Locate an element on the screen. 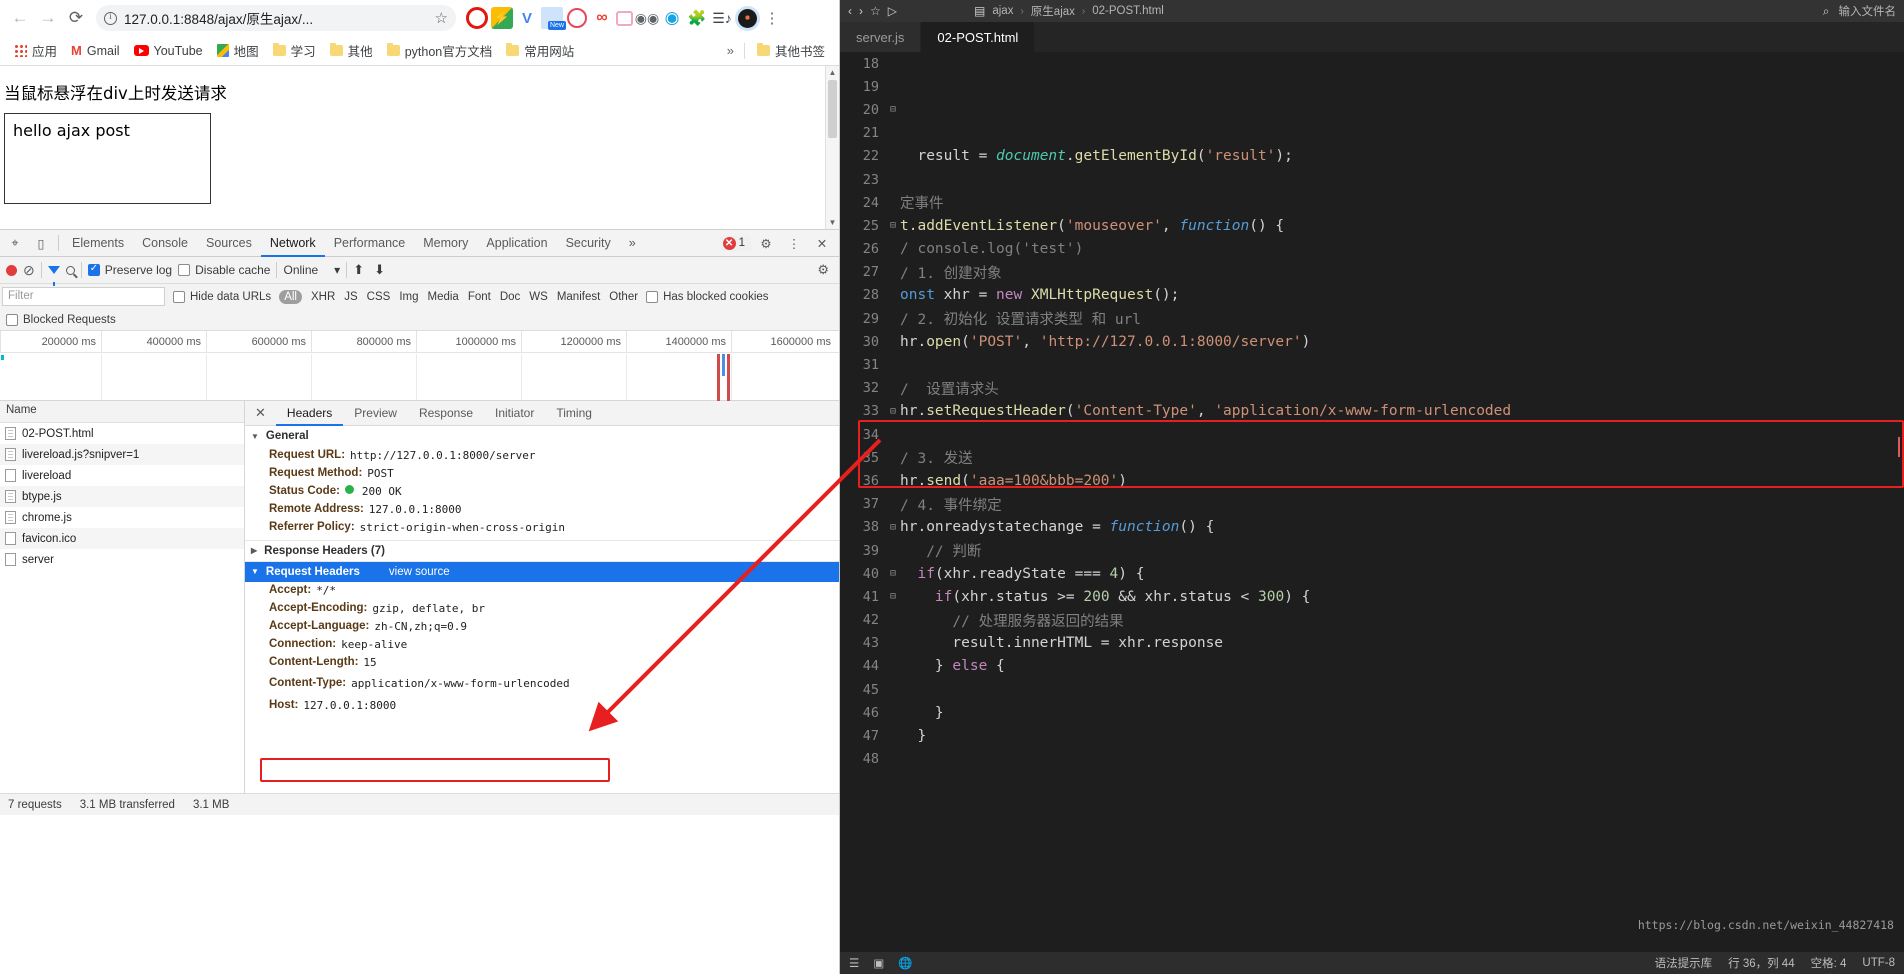 The height and width of the screenshot is (974, 1904). goggles-icon: ◉◉ is located at coordinates (647, 18).